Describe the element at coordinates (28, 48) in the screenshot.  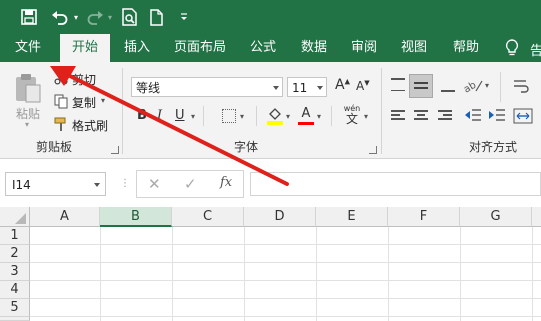
I see `tab-file: 文件` at that location.